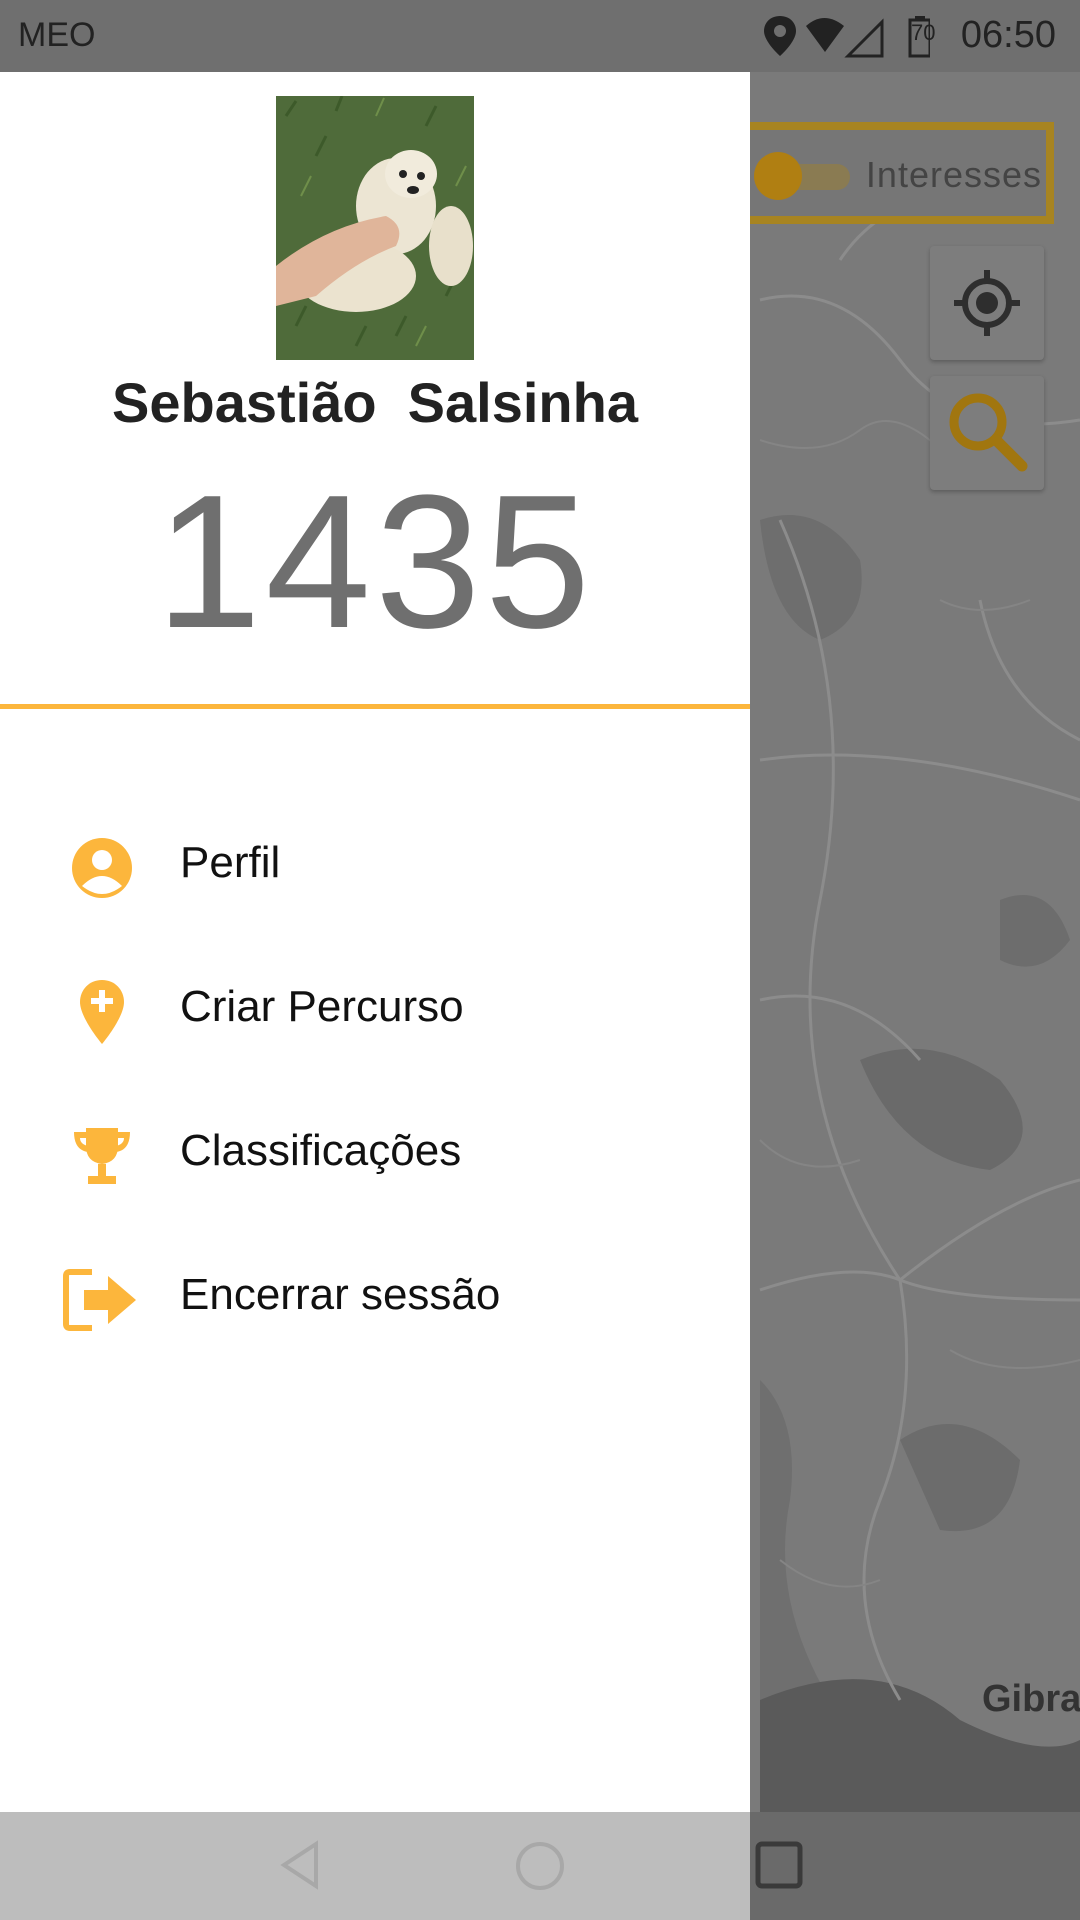  Describe the element at coordinates (778, 176) in the screenshot. I see `toggle-thumb` at that location.